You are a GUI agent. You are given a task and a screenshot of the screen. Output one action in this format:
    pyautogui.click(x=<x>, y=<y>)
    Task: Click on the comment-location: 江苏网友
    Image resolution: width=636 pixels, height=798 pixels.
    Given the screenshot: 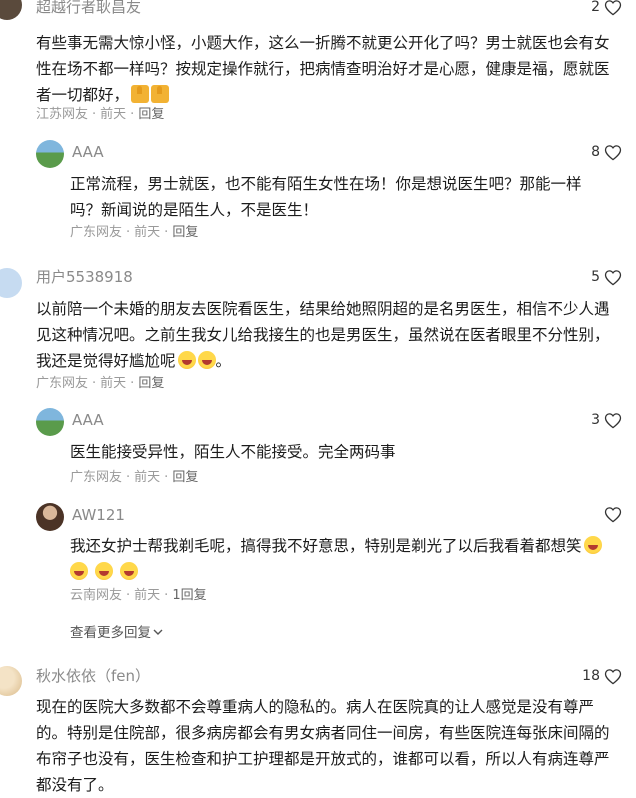 What is the action you would take?
    pyautogui.click(x=62, y=114)
    